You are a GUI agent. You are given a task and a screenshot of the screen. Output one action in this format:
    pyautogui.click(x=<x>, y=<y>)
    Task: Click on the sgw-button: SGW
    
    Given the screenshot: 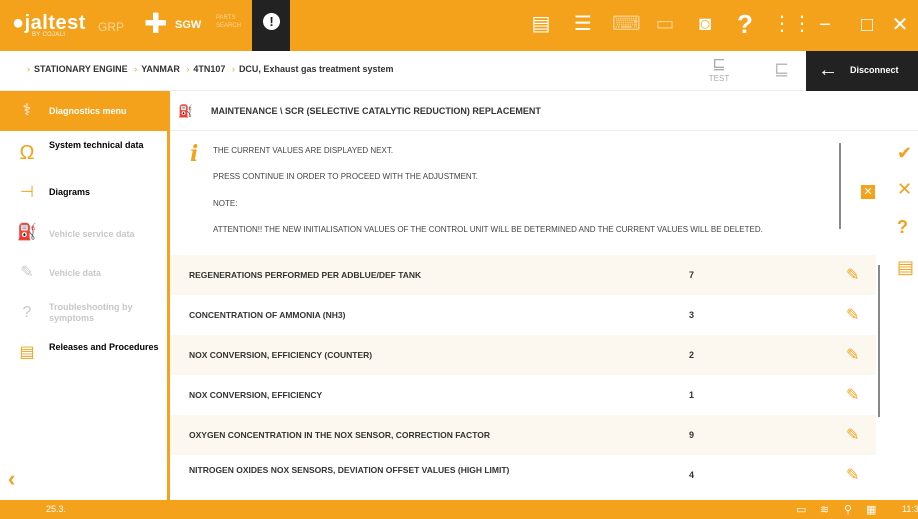 What is the action you would take?
    pyautogui.click(x=188, y=25)
    